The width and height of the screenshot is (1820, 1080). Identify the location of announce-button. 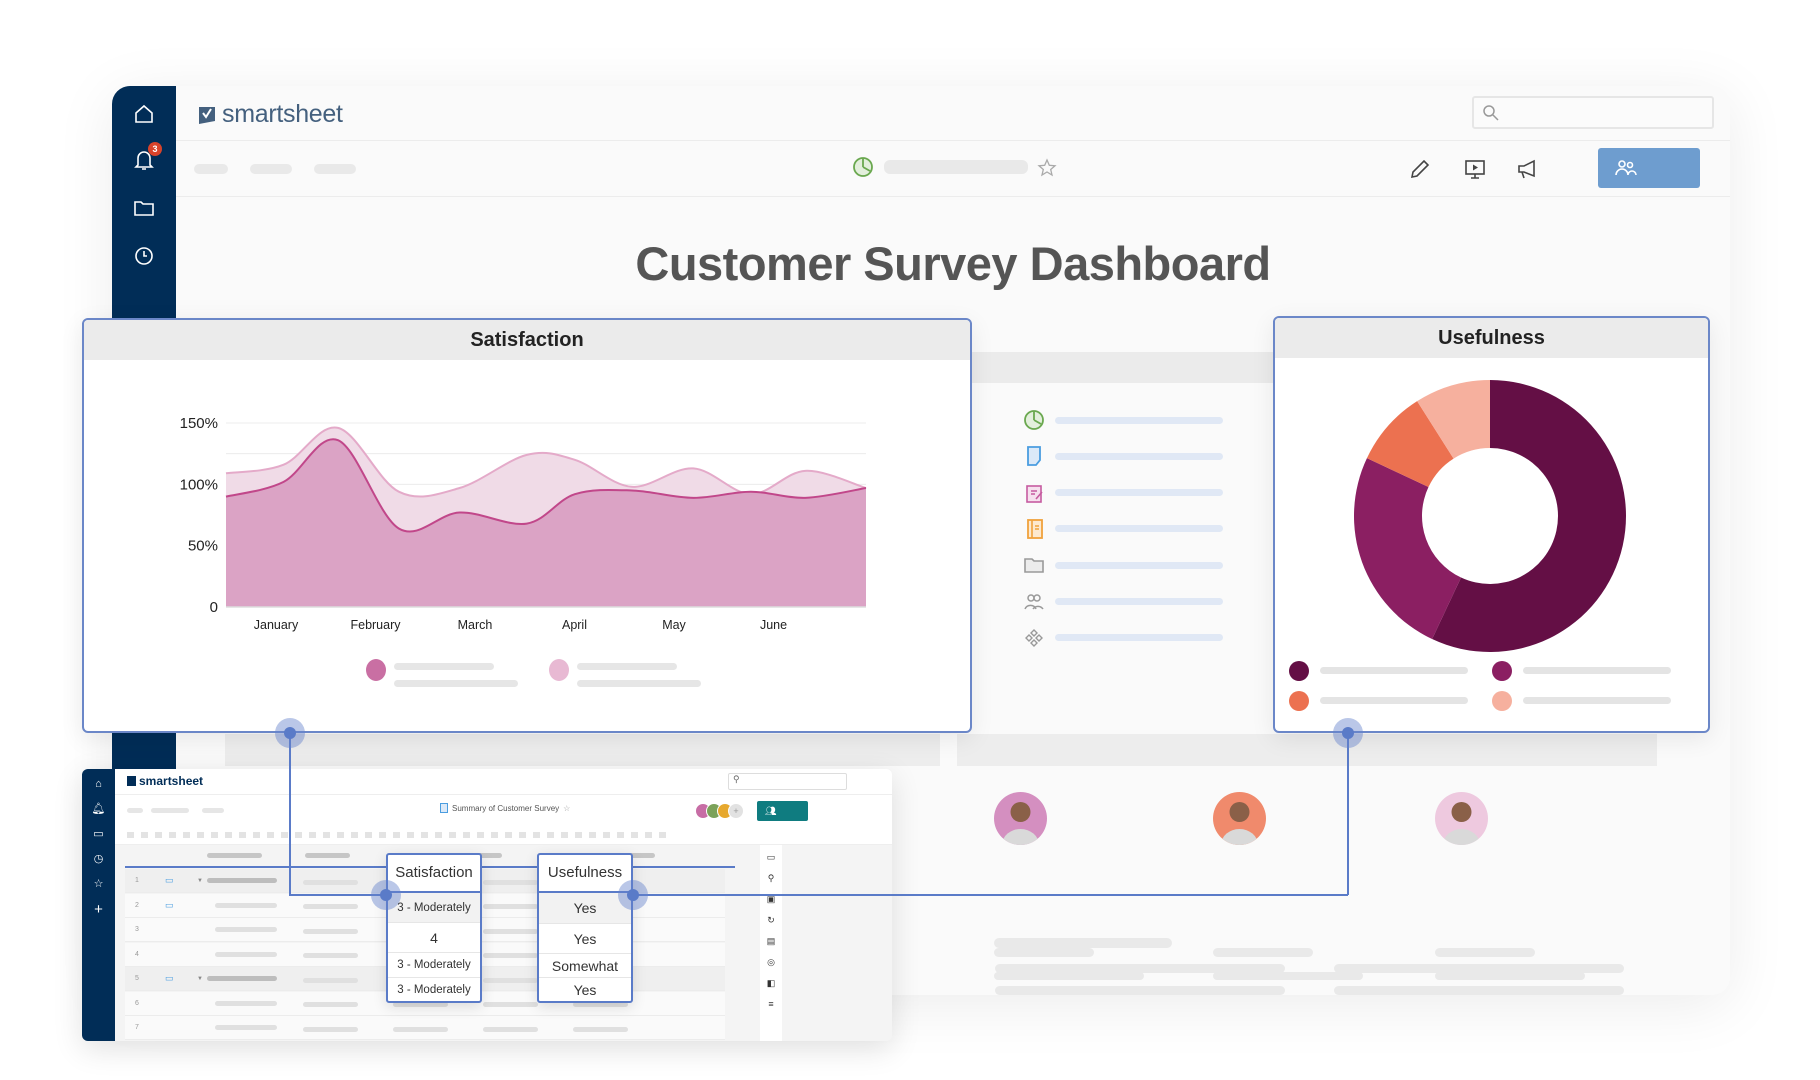
(1528, 169).